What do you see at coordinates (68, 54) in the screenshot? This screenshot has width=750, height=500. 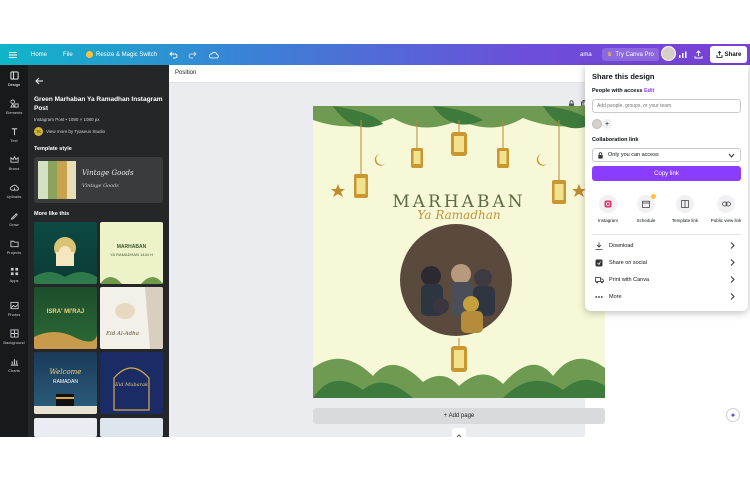 I see `file-menu: File` at bounding box center [68, 54].